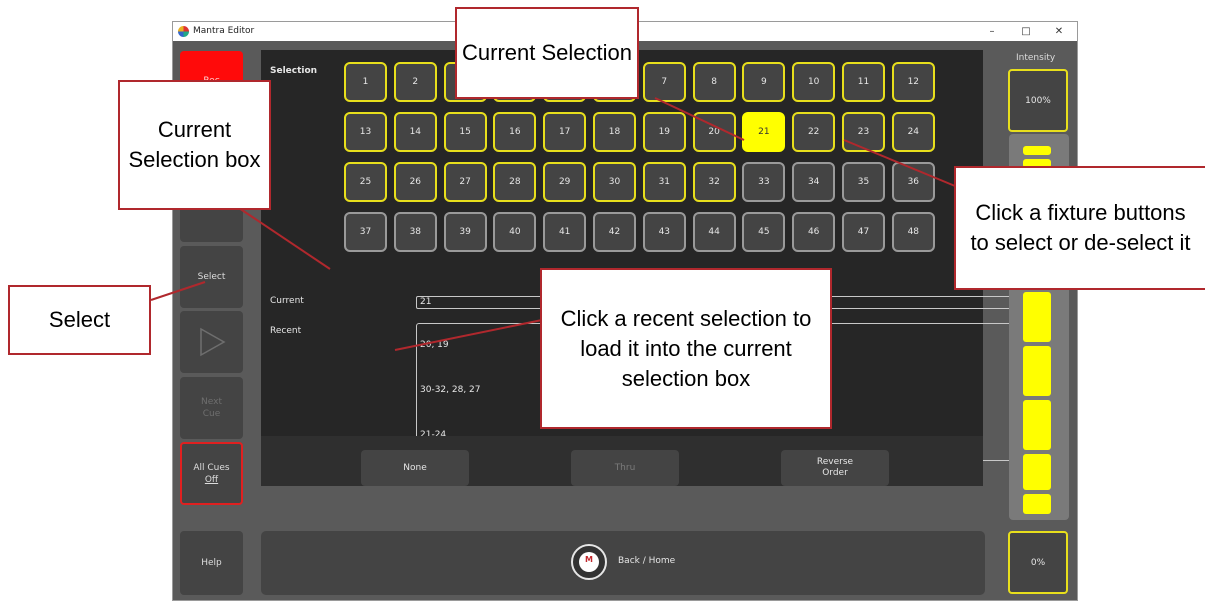  I want to click on fixture-button-25: 25, so click(365, 182).